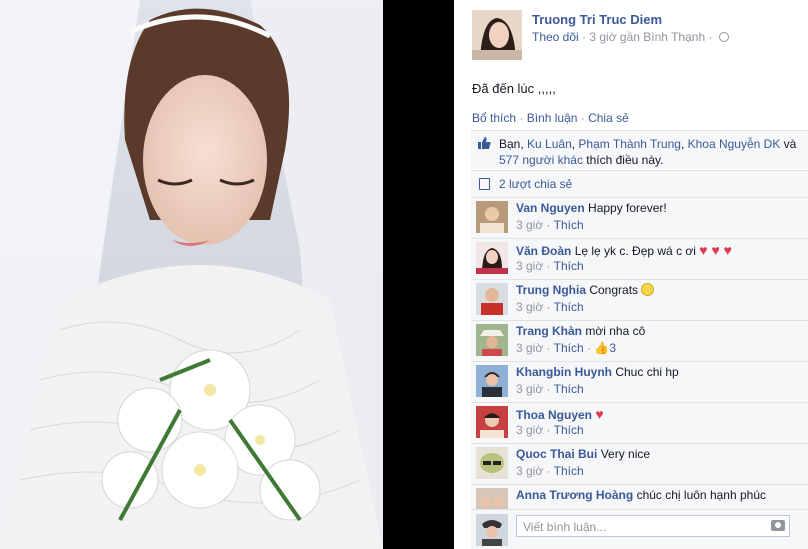  Describe the element at coordinates (554, 415) in the screenshot. I see `commenter-name: Thoa Nguyen` at that location.